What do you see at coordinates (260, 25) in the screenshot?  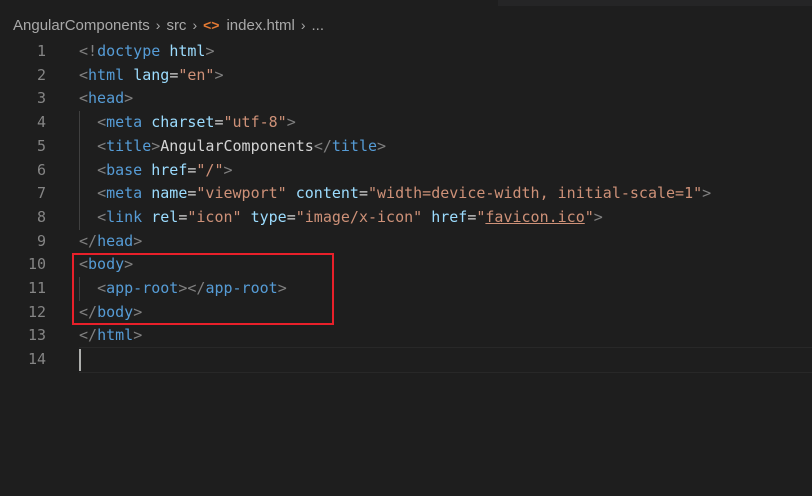 I see `breadcrumb-file: index.html` at bounding box center [260, 25].